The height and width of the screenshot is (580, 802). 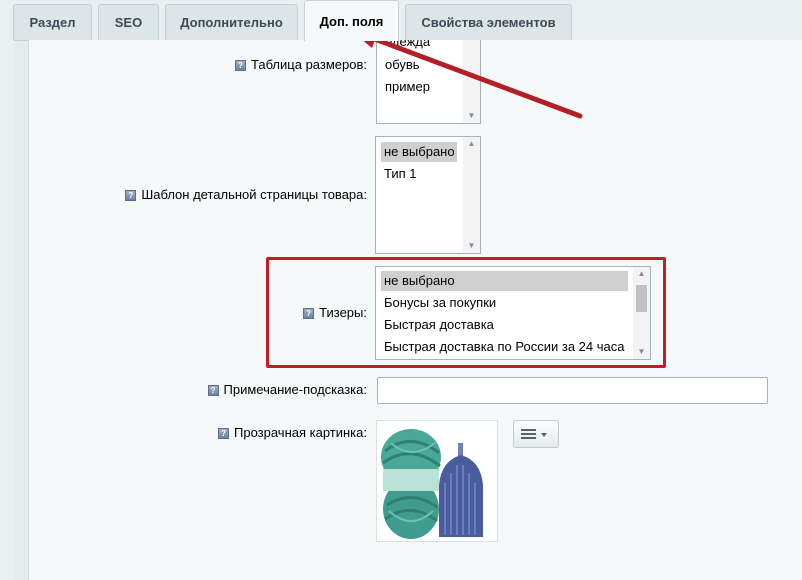 I want to click on annotation-arrow, so click(x=466, y=72).